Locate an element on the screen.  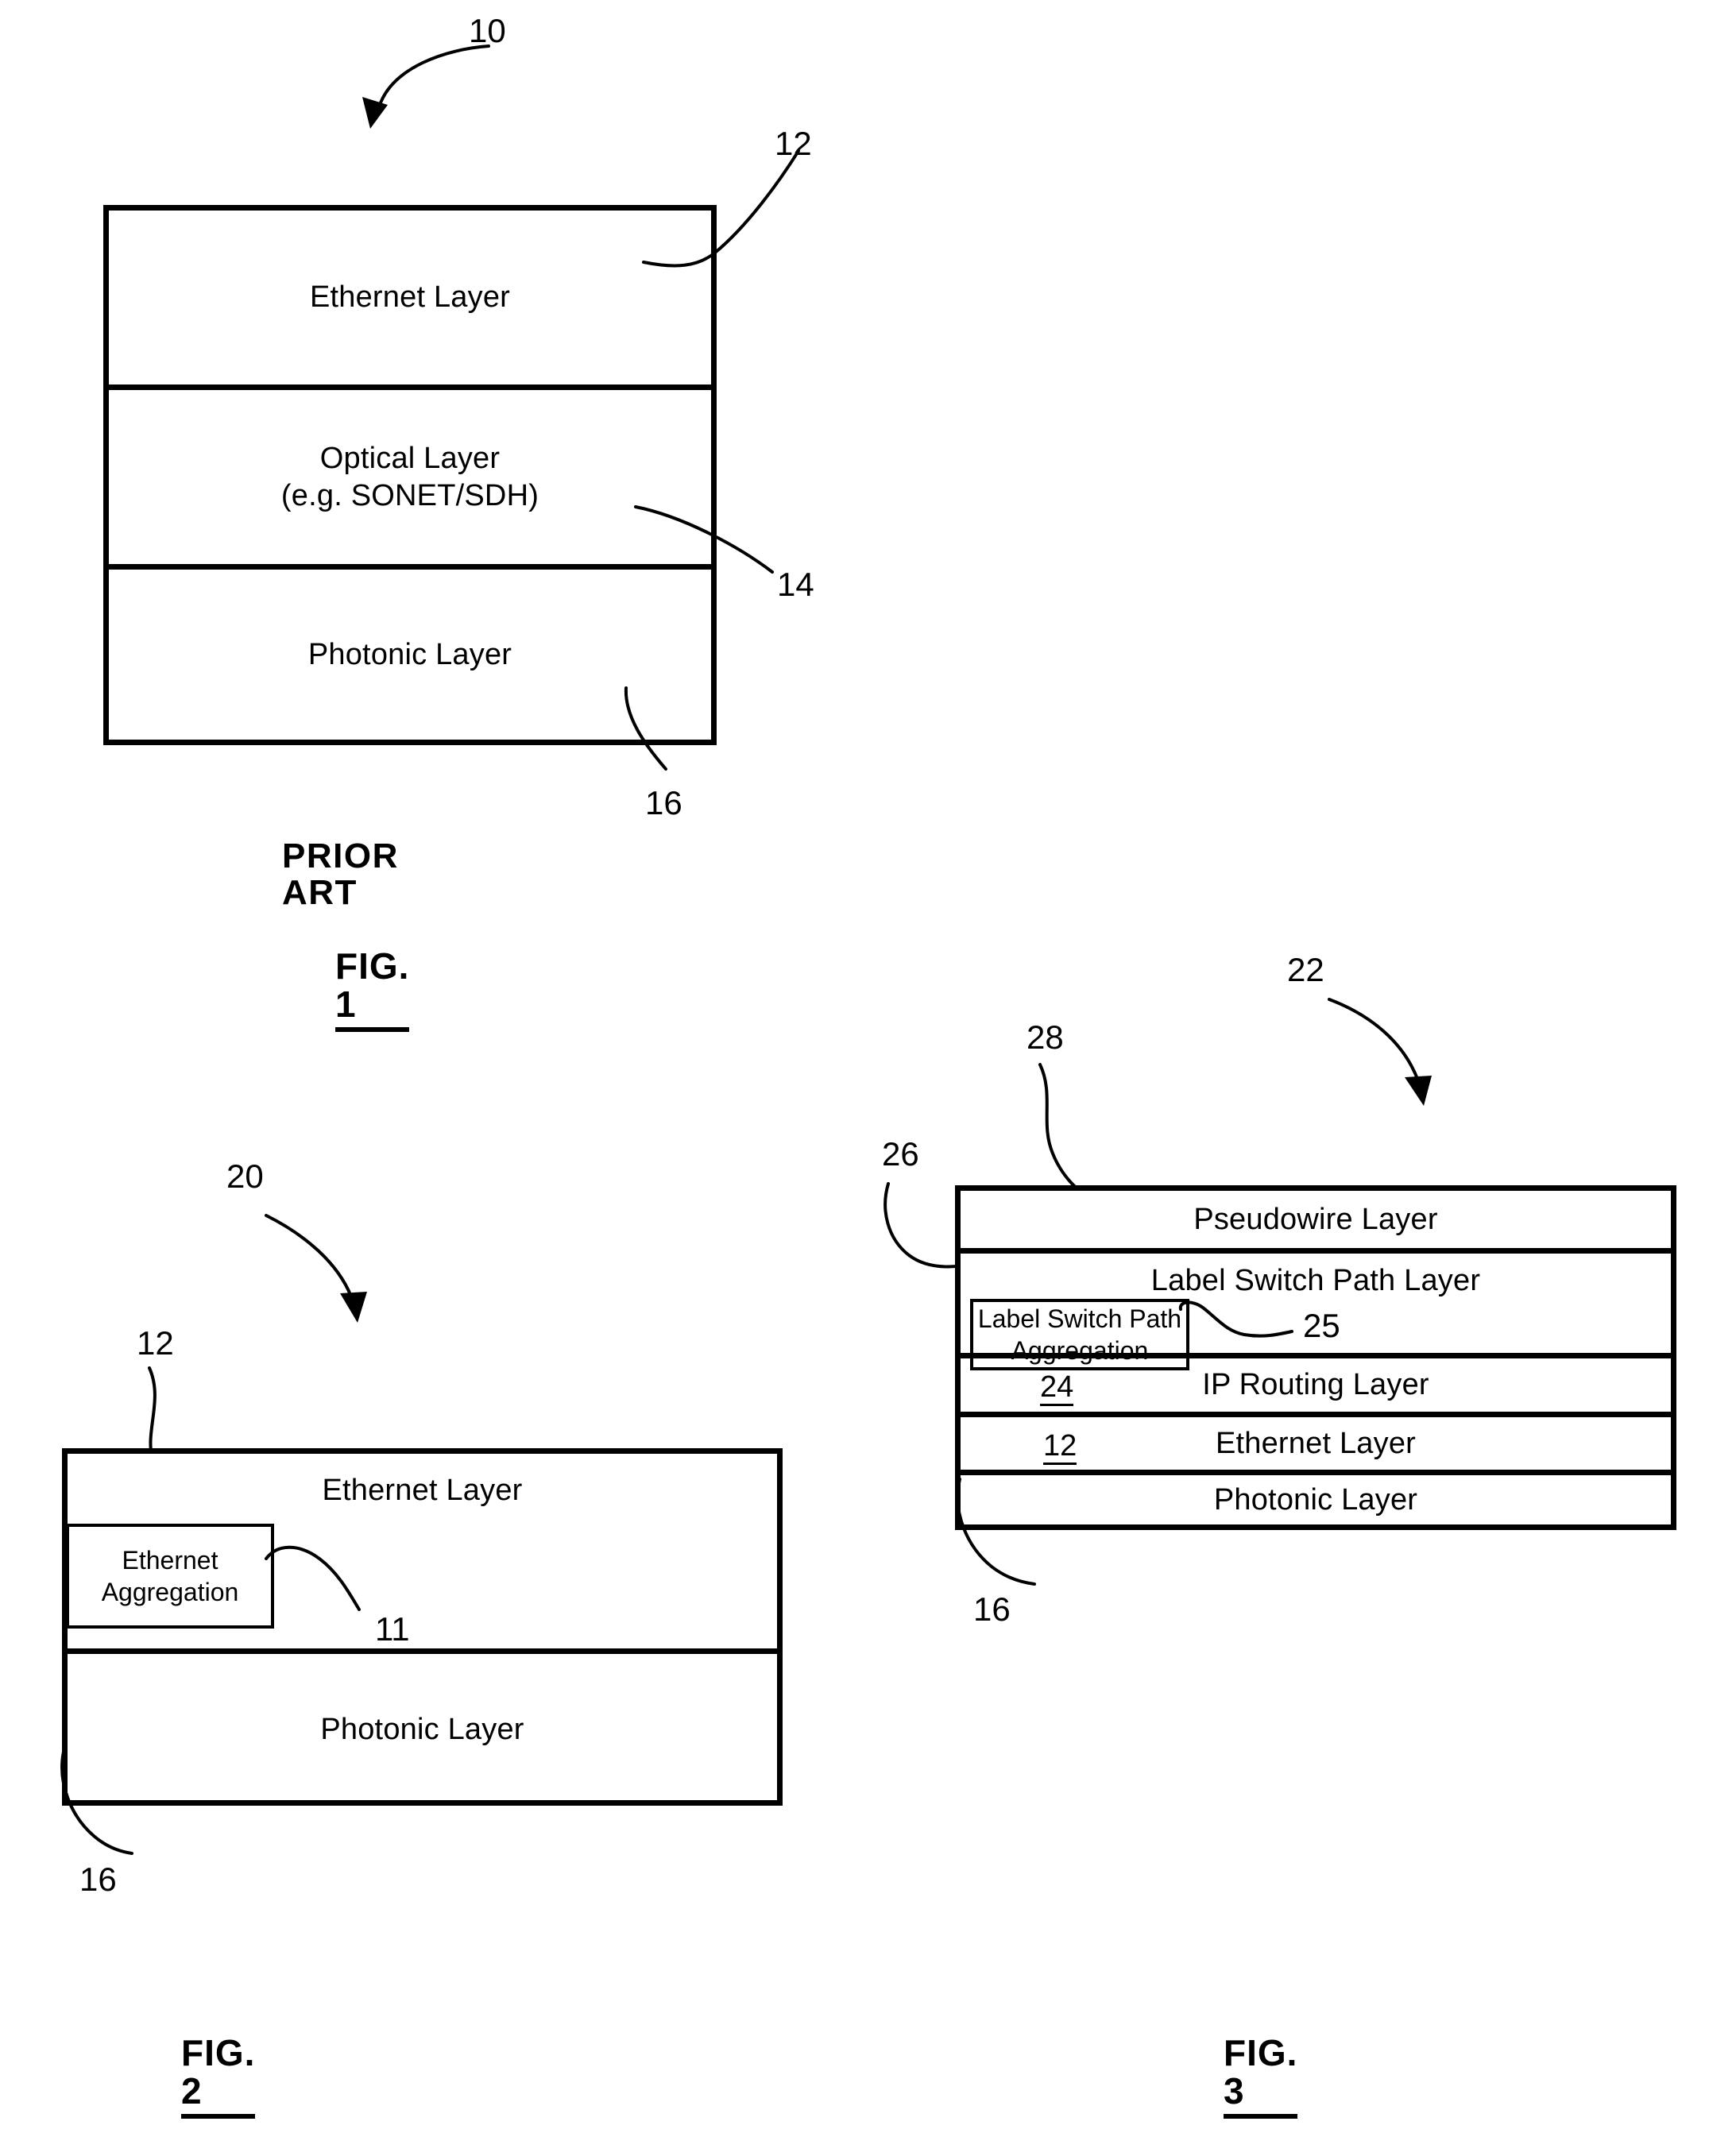
fig1-layer-optical: Optical Layer (e.g. SONET/SDH) is located at coordinates (410, 474).